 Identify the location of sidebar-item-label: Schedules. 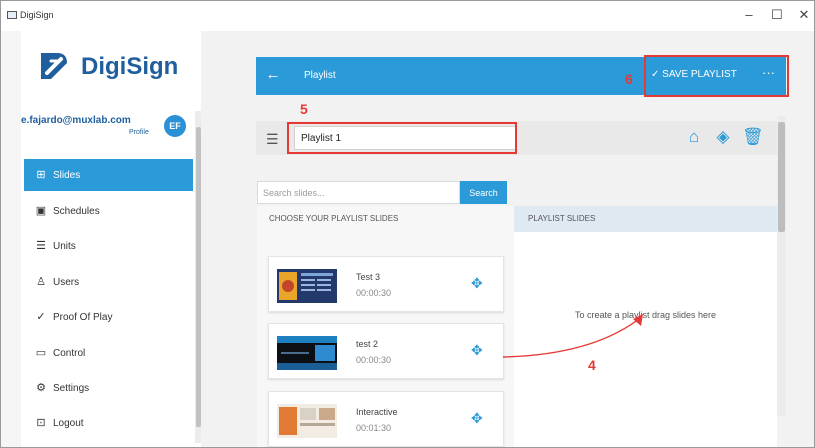
(76, 211).